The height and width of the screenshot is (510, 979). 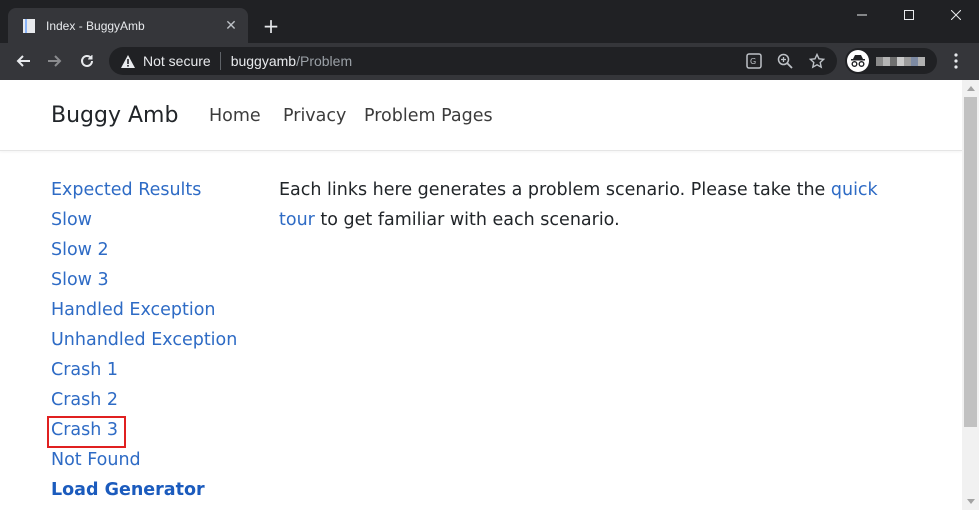 What do you see at coordinates (263, 61) in the screenshot?
I see `url-host: buggyamb` at bounding box center [263, 61].